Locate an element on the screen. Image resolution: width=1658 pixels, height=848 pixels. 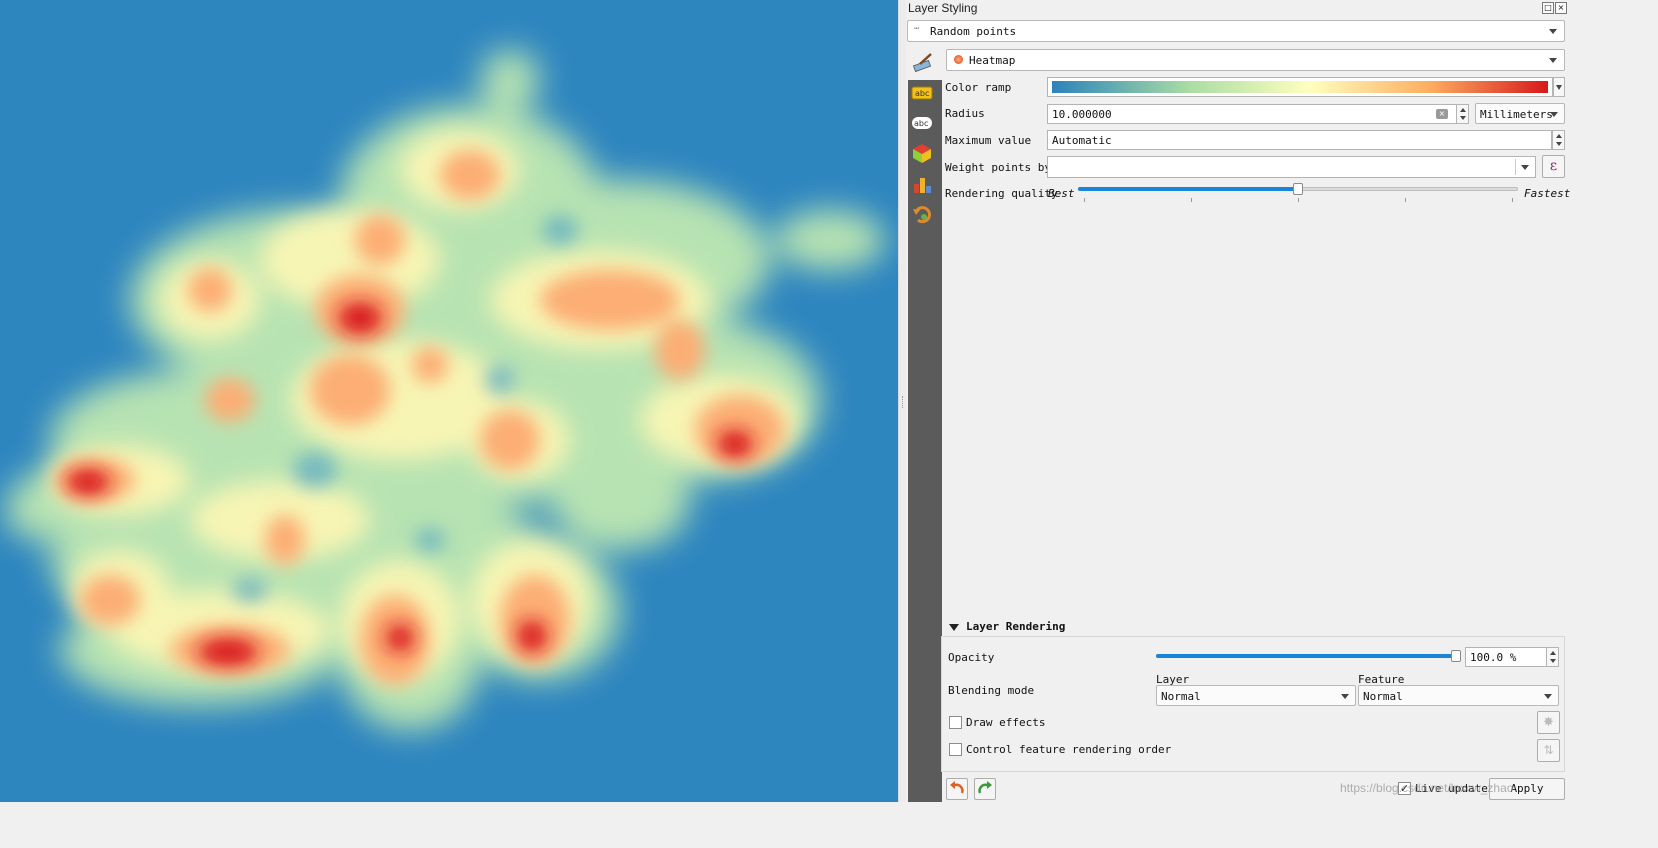
color-ramp-button is located at coordinates (1300, 87).